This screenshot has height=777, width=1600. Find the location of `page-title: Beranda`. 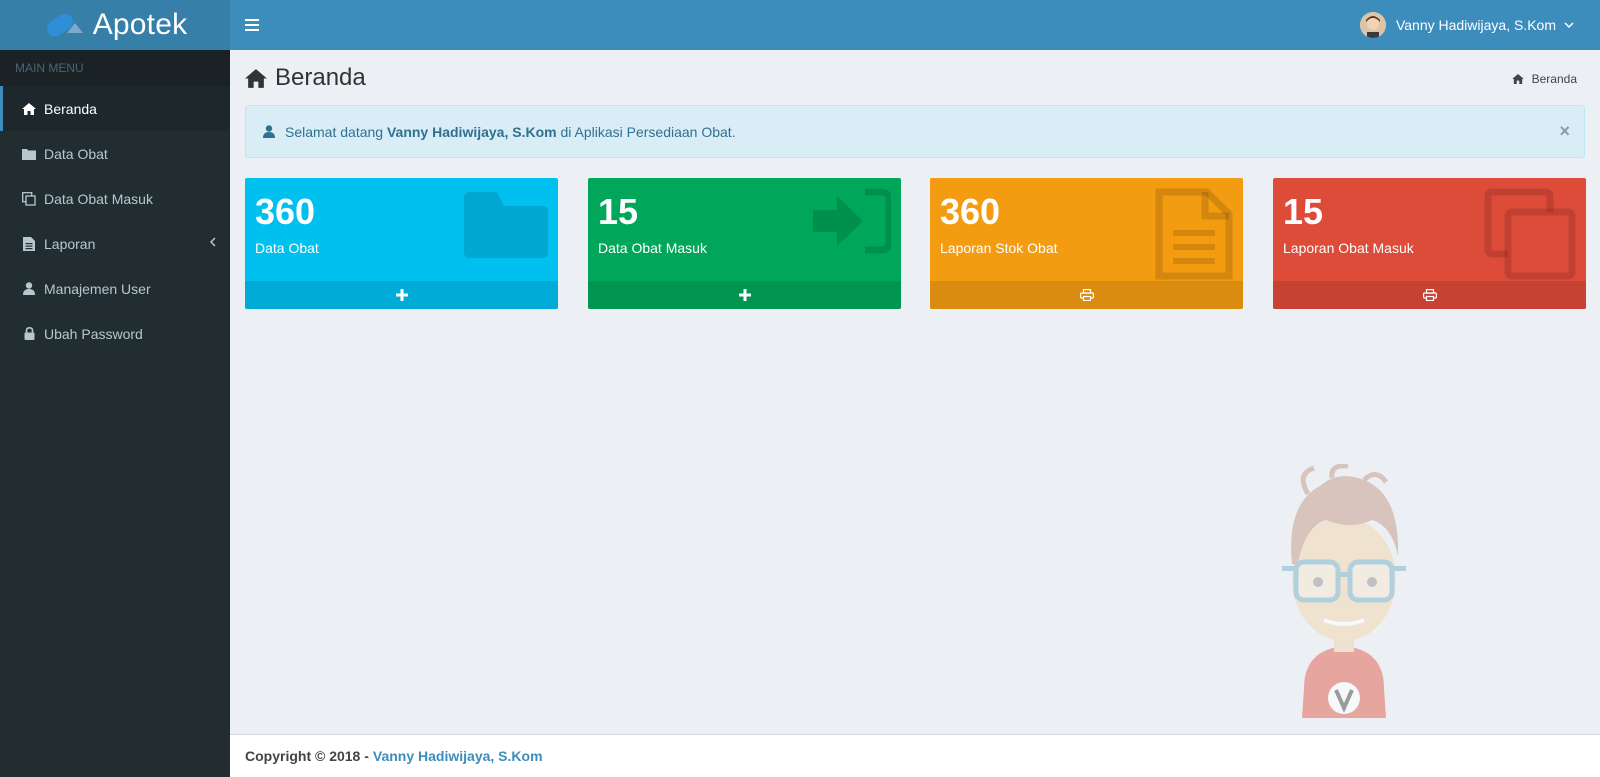

page-title: Beranda is located at coordinates (320, 77).